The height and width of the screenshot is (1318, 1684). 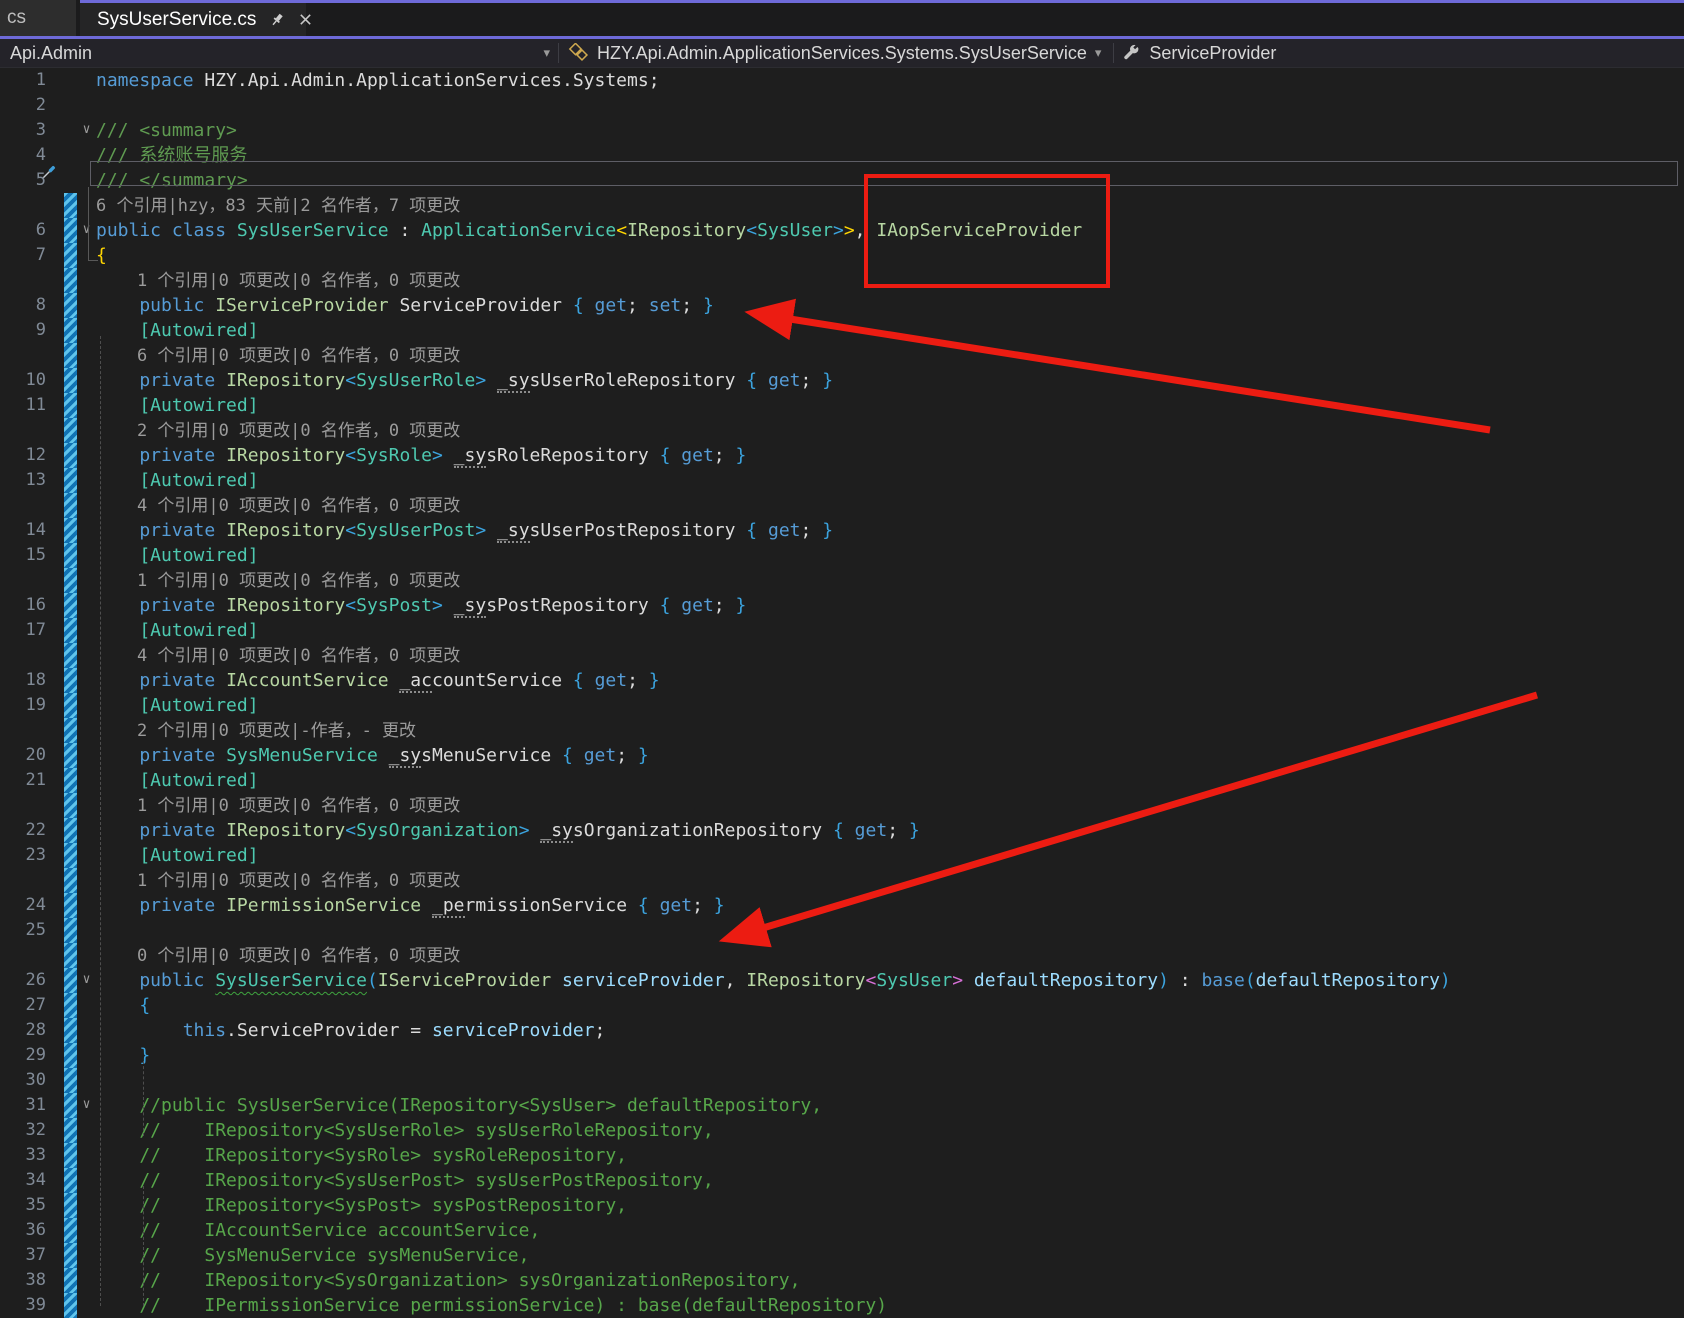 What do you see at coordinates (23, 1230) in the screenshot?
I see `line-number: 36` at bounding box center [23, 1230].